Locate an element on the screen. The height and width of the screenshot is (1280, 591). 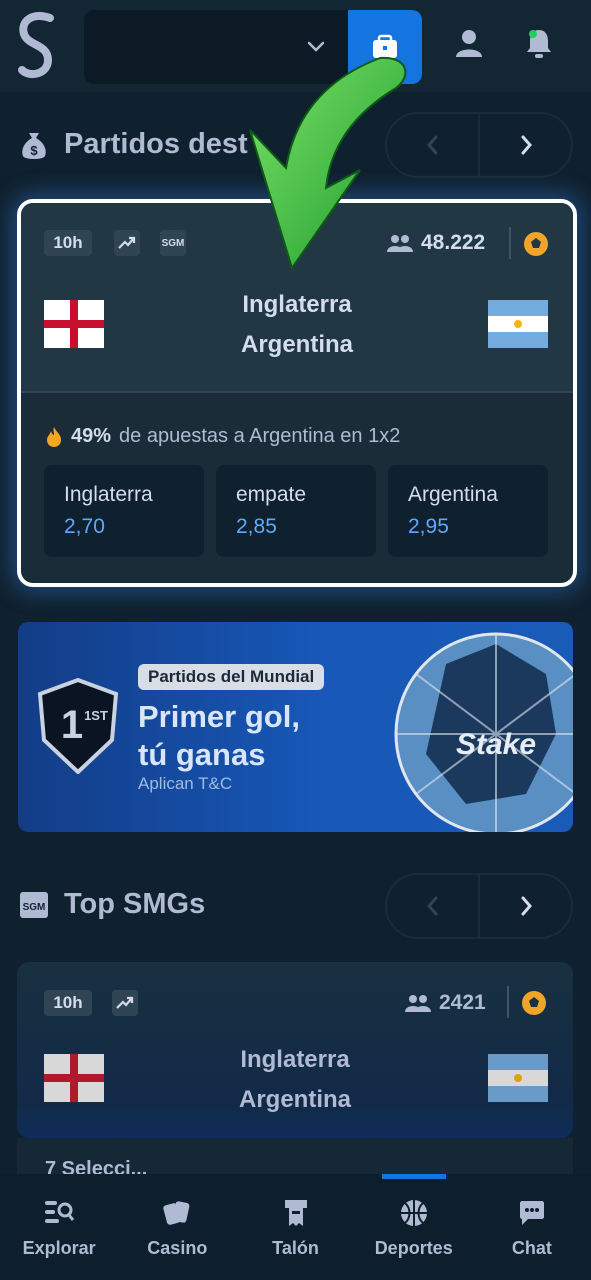
odd-label: Argentina is located at coordinates (453, 494).